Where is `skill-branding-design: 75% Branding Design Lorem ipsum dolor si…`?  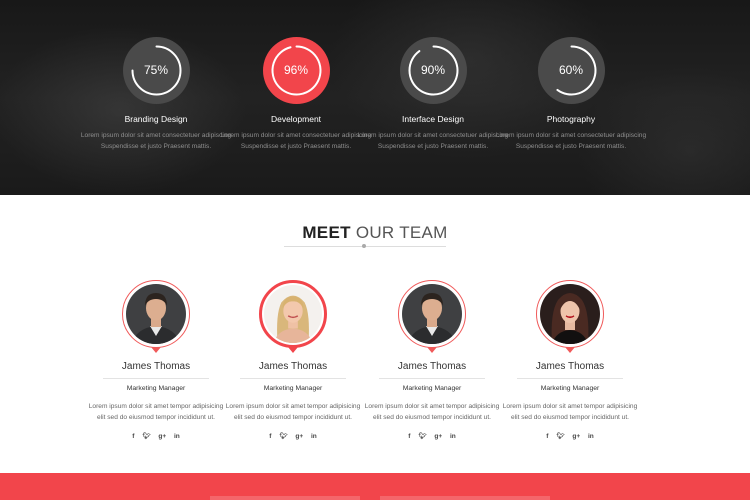
skill-branding-design: 75% Branding Design Lorem ipsum dolor si… is located at coordinates (156, 94).